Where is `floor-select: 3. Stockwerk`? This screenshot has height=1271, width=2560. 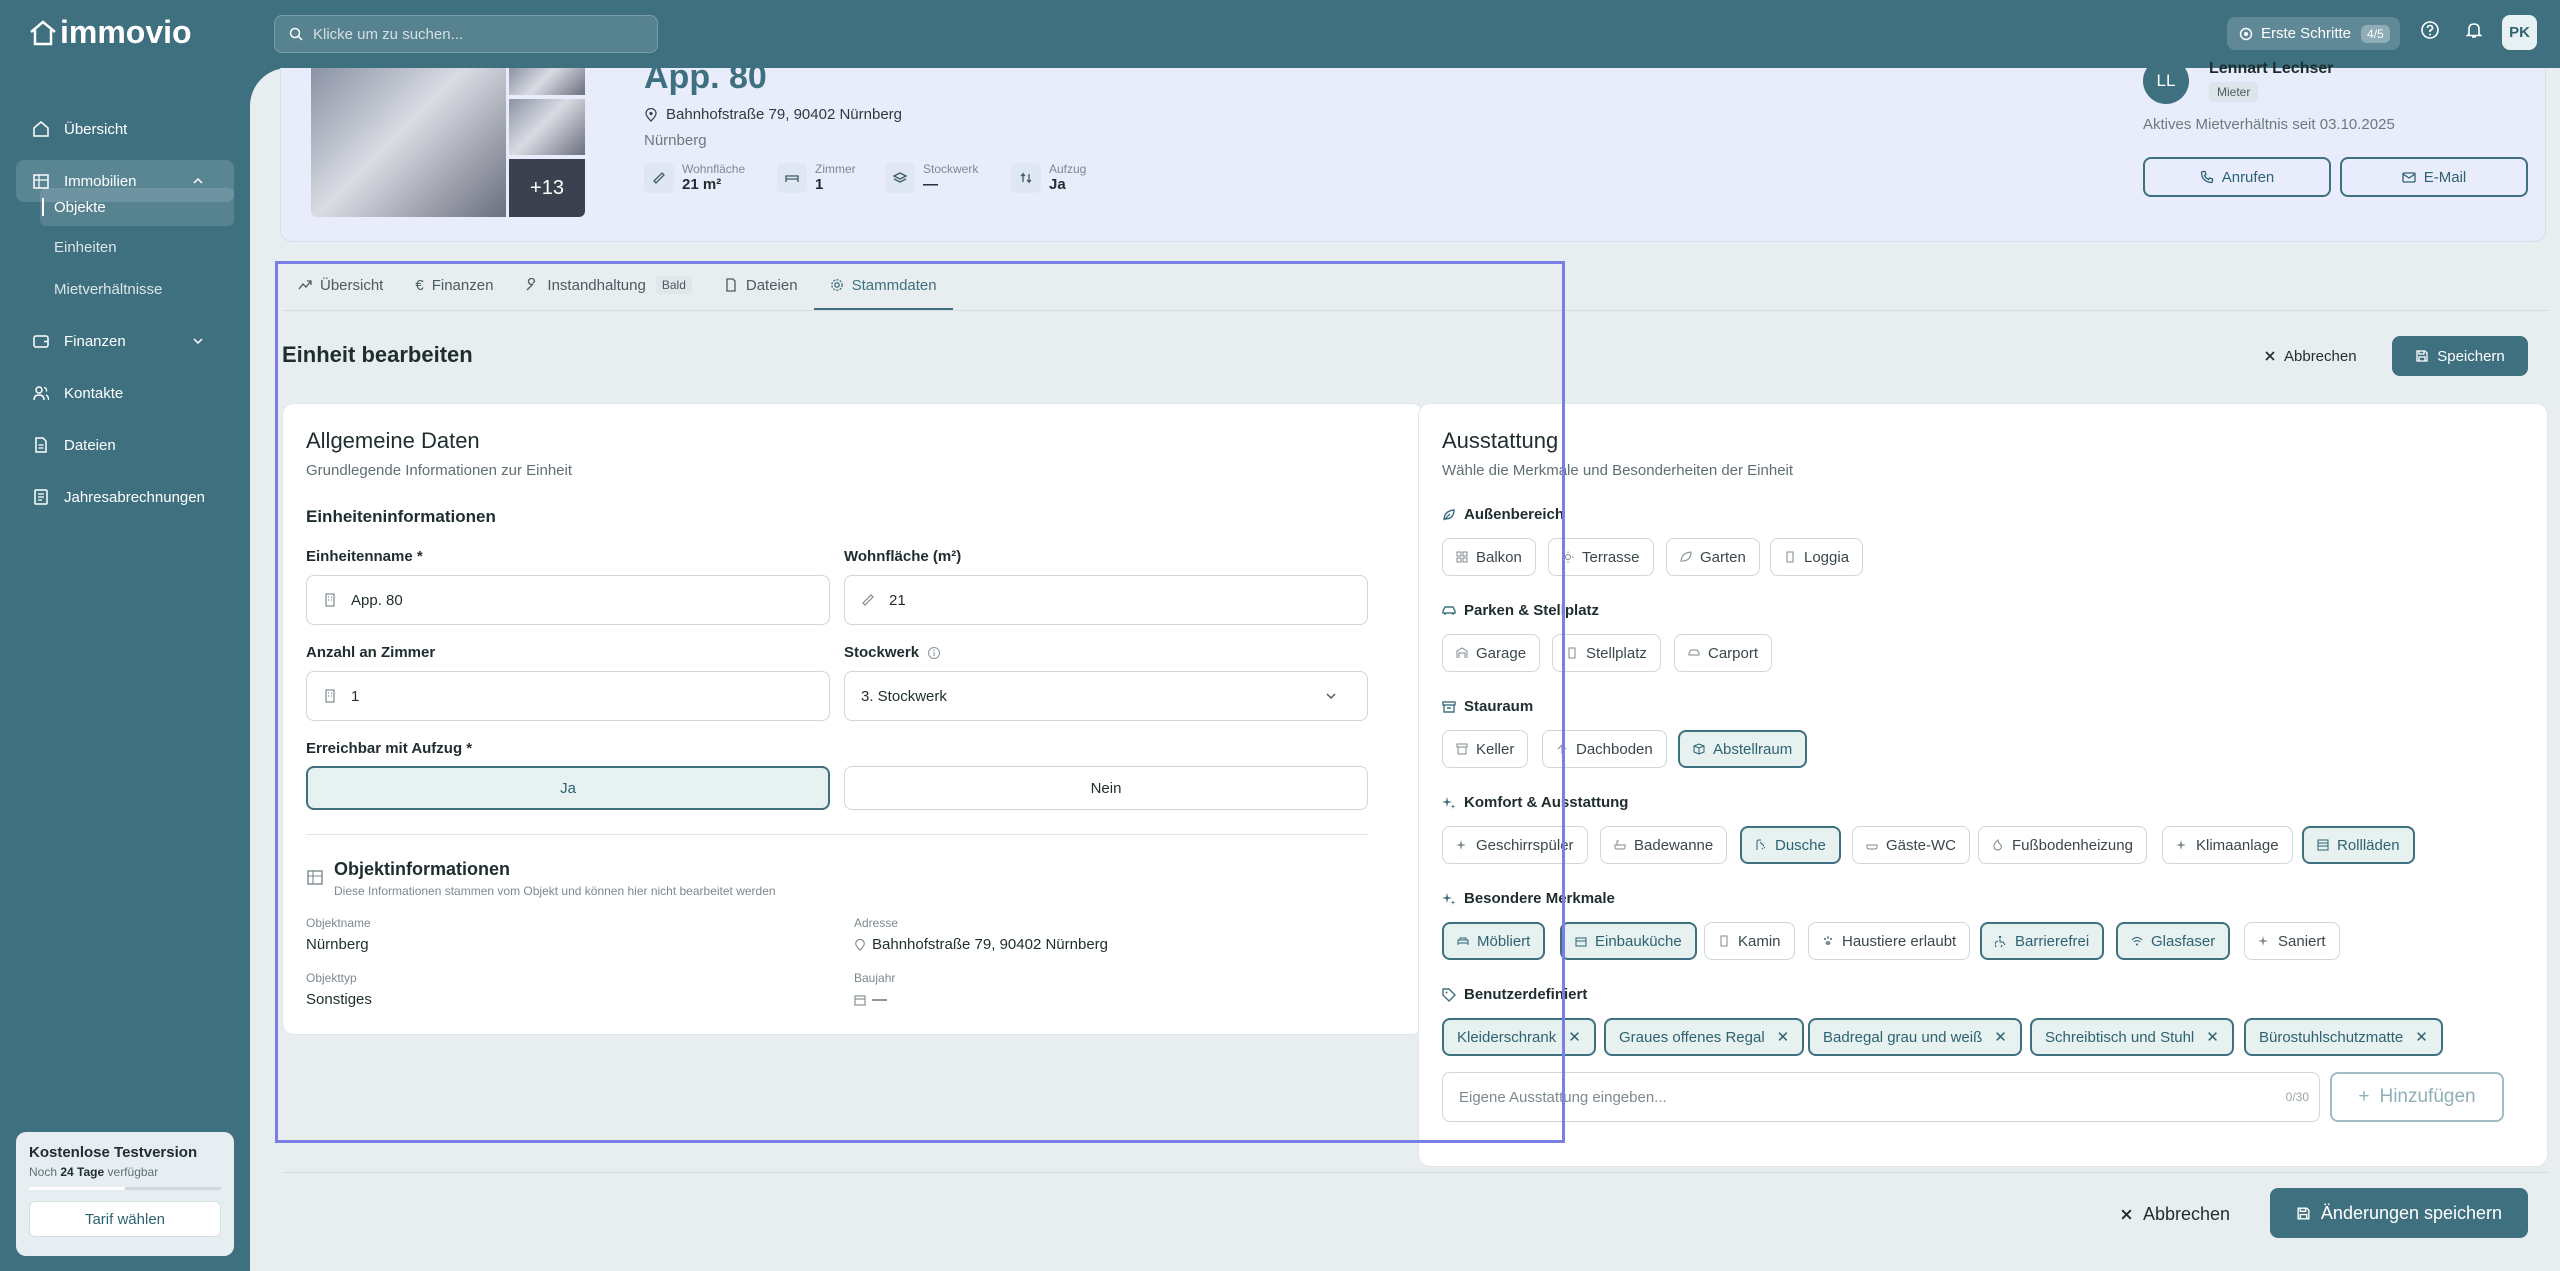 floor-select: 3. Stockwerk is located at coordinates (1106, 696).